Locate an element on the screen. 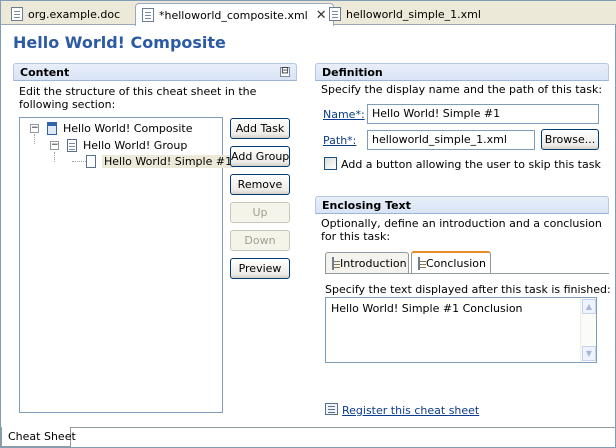 The image size is (616, 448). section-title: Definition is located at coordinates (352, 72).